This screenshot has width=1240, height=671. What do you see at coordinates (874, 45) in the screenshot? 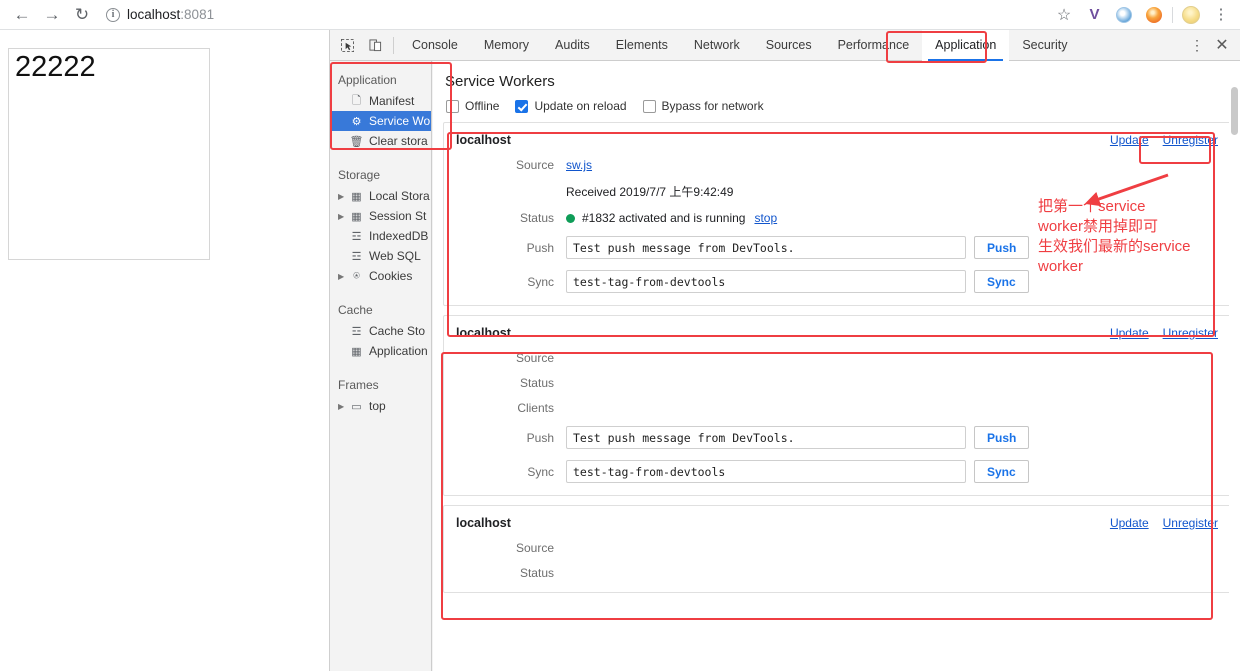
I see `tab-performance: Performance` at bounding box center [874, 45].